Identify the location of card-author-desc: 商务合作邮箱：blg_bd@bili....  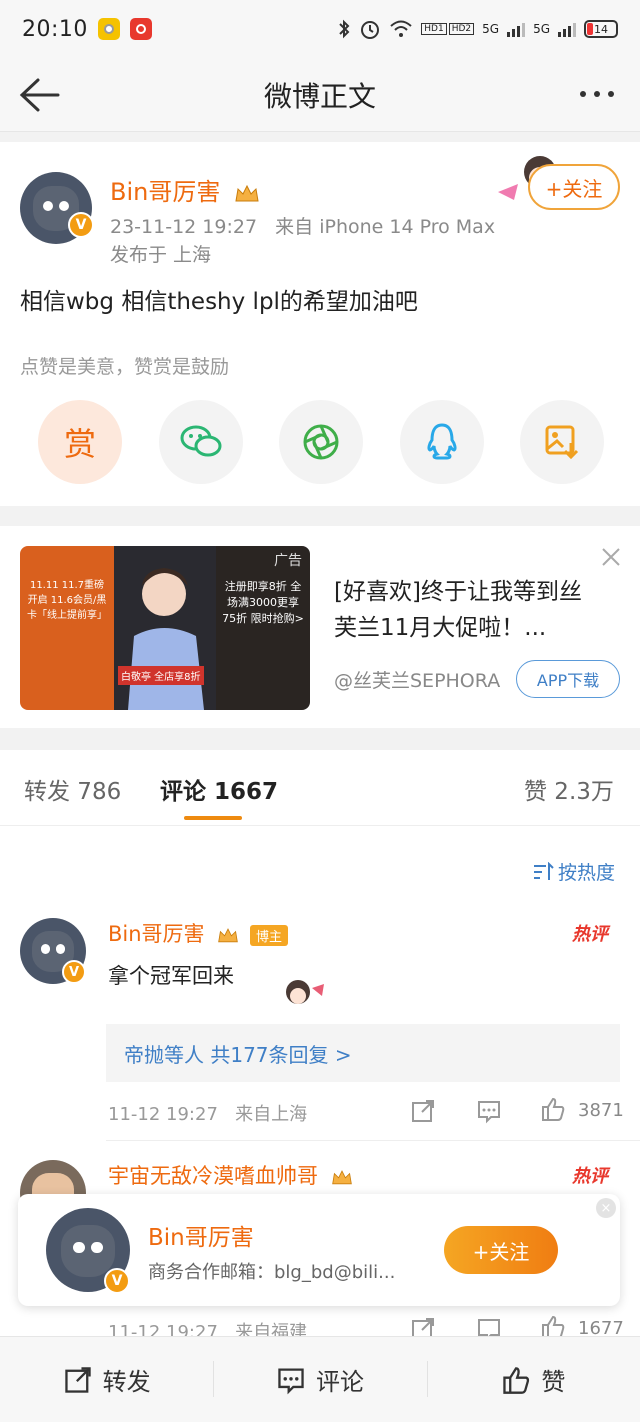
(272, 1272).